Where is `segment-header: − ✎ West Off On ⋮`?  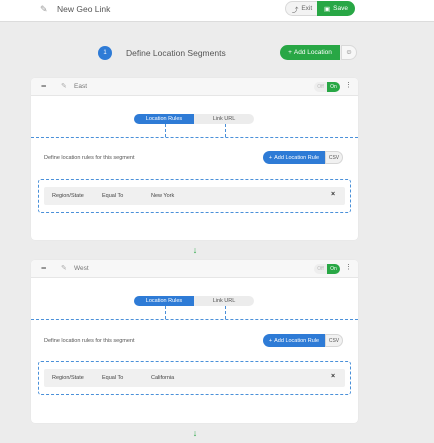 segment-header: − ✎ West Off On ⋮ is located at coordinates (194, 269).